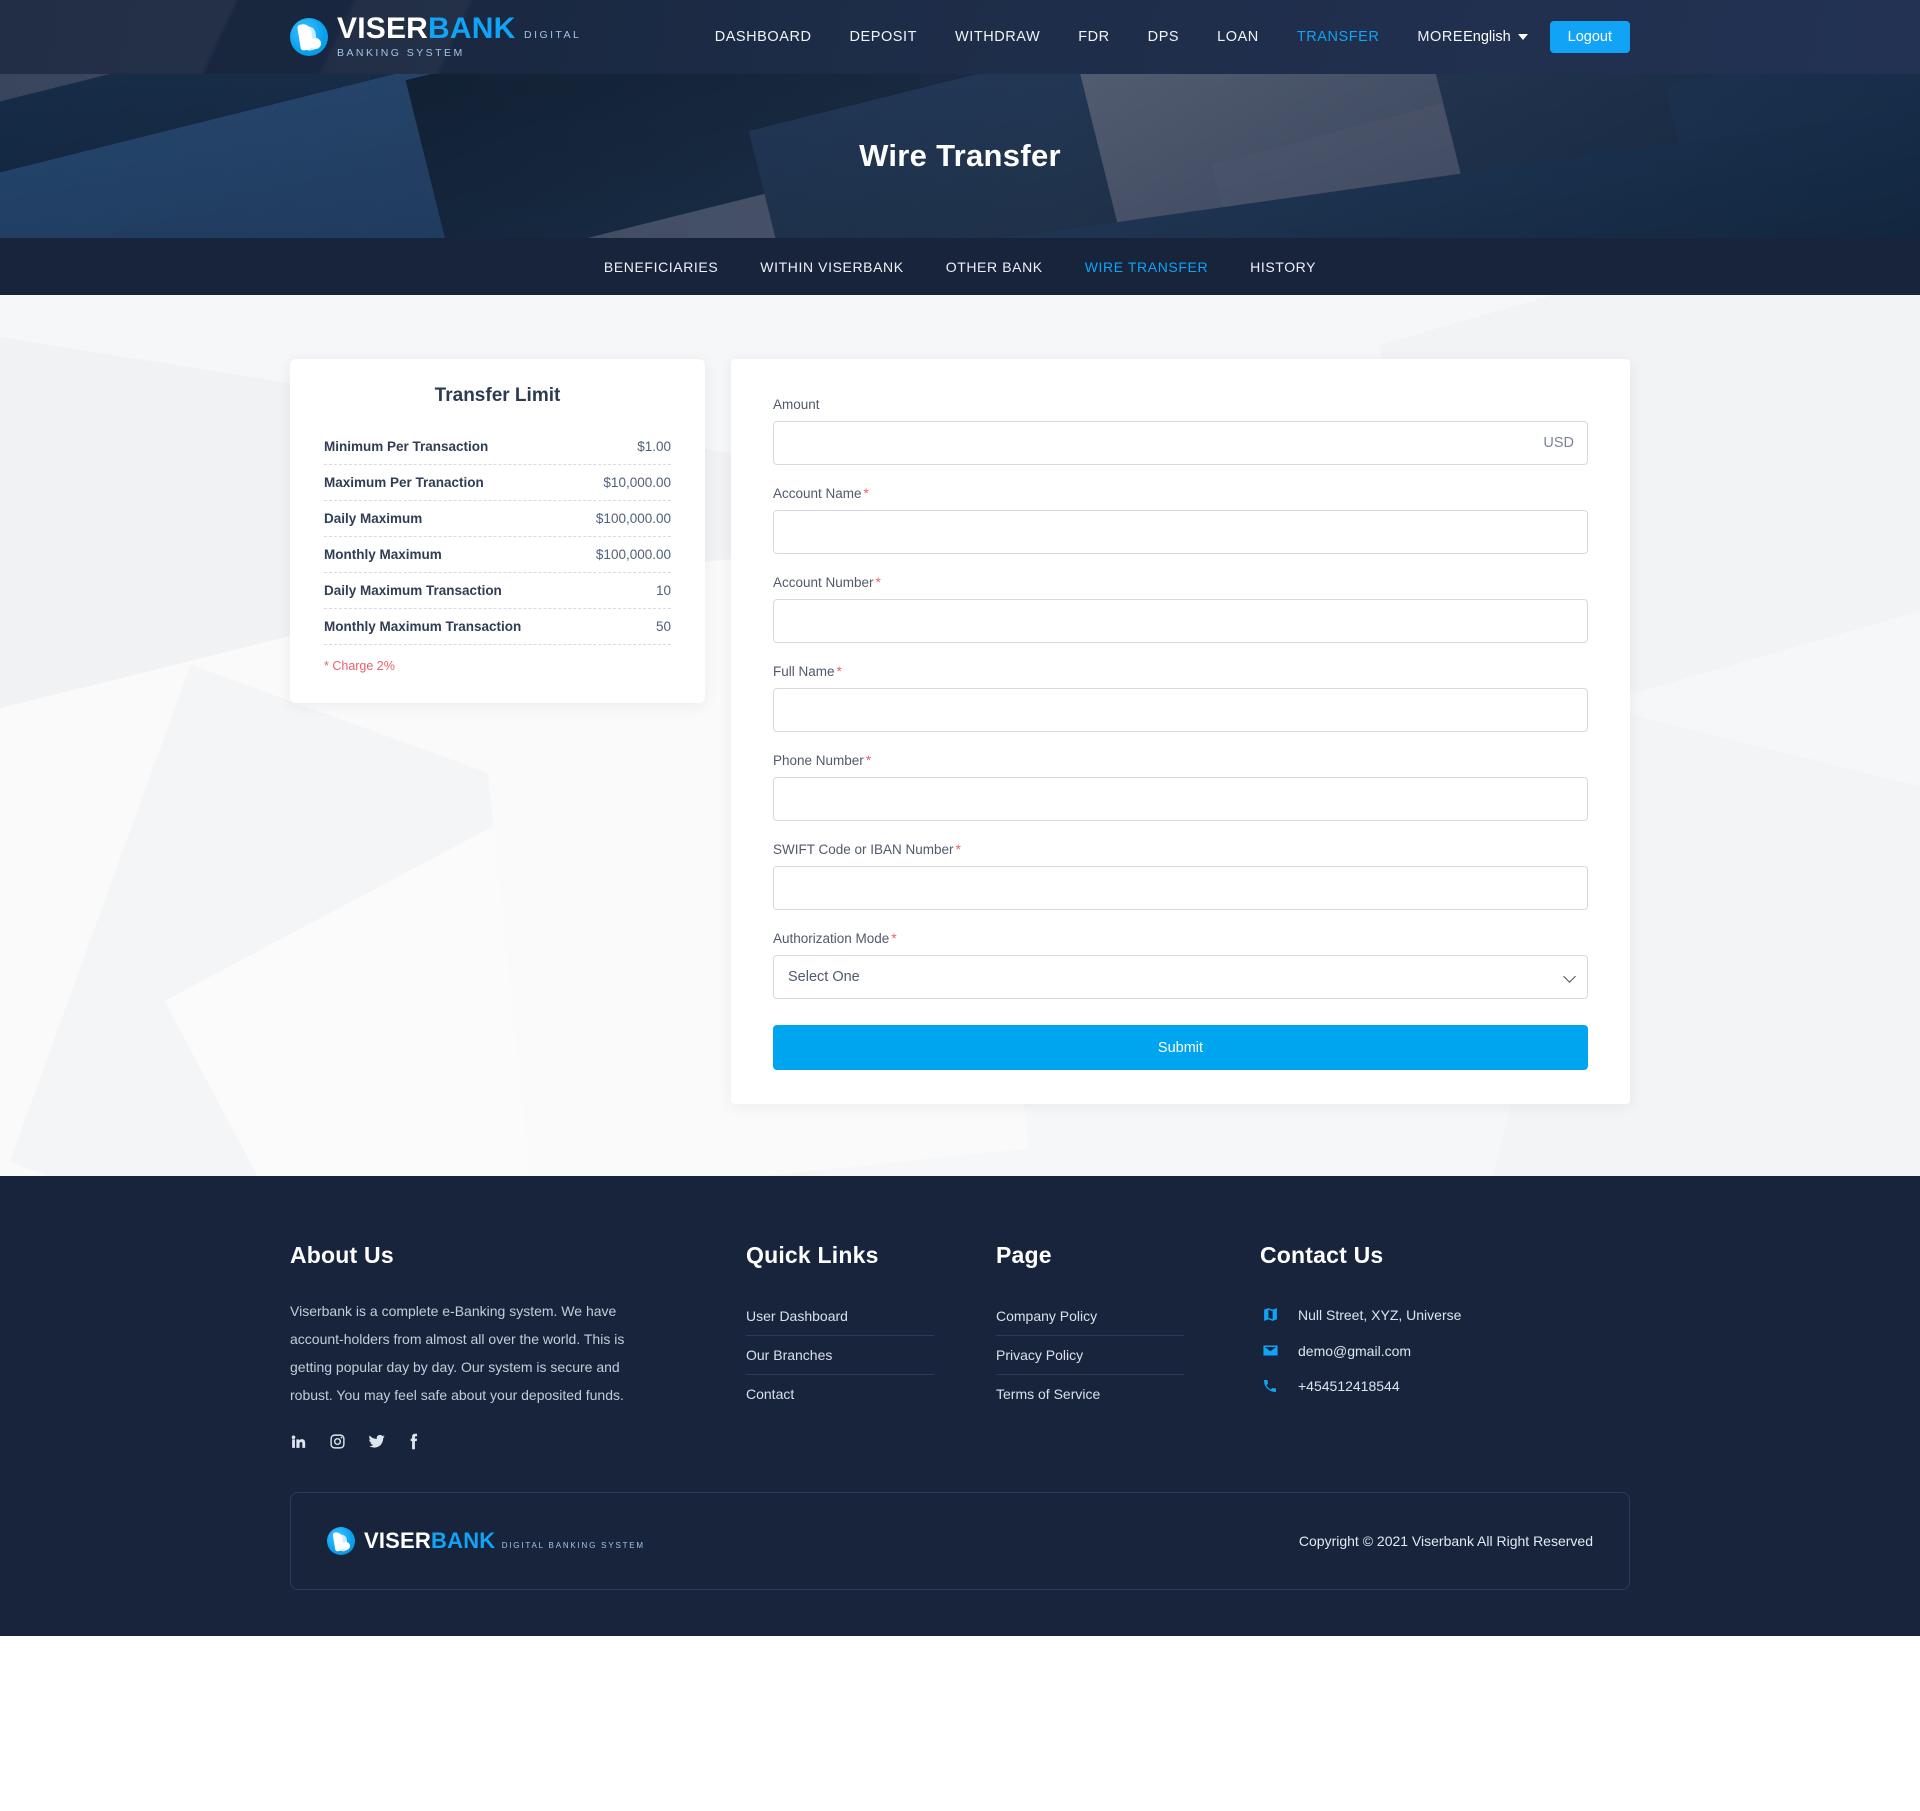 The width and height of the screenshot is (1920, 1811). I want to click on footer-quick-links-heading: Quick Links, so click(812, 1255).